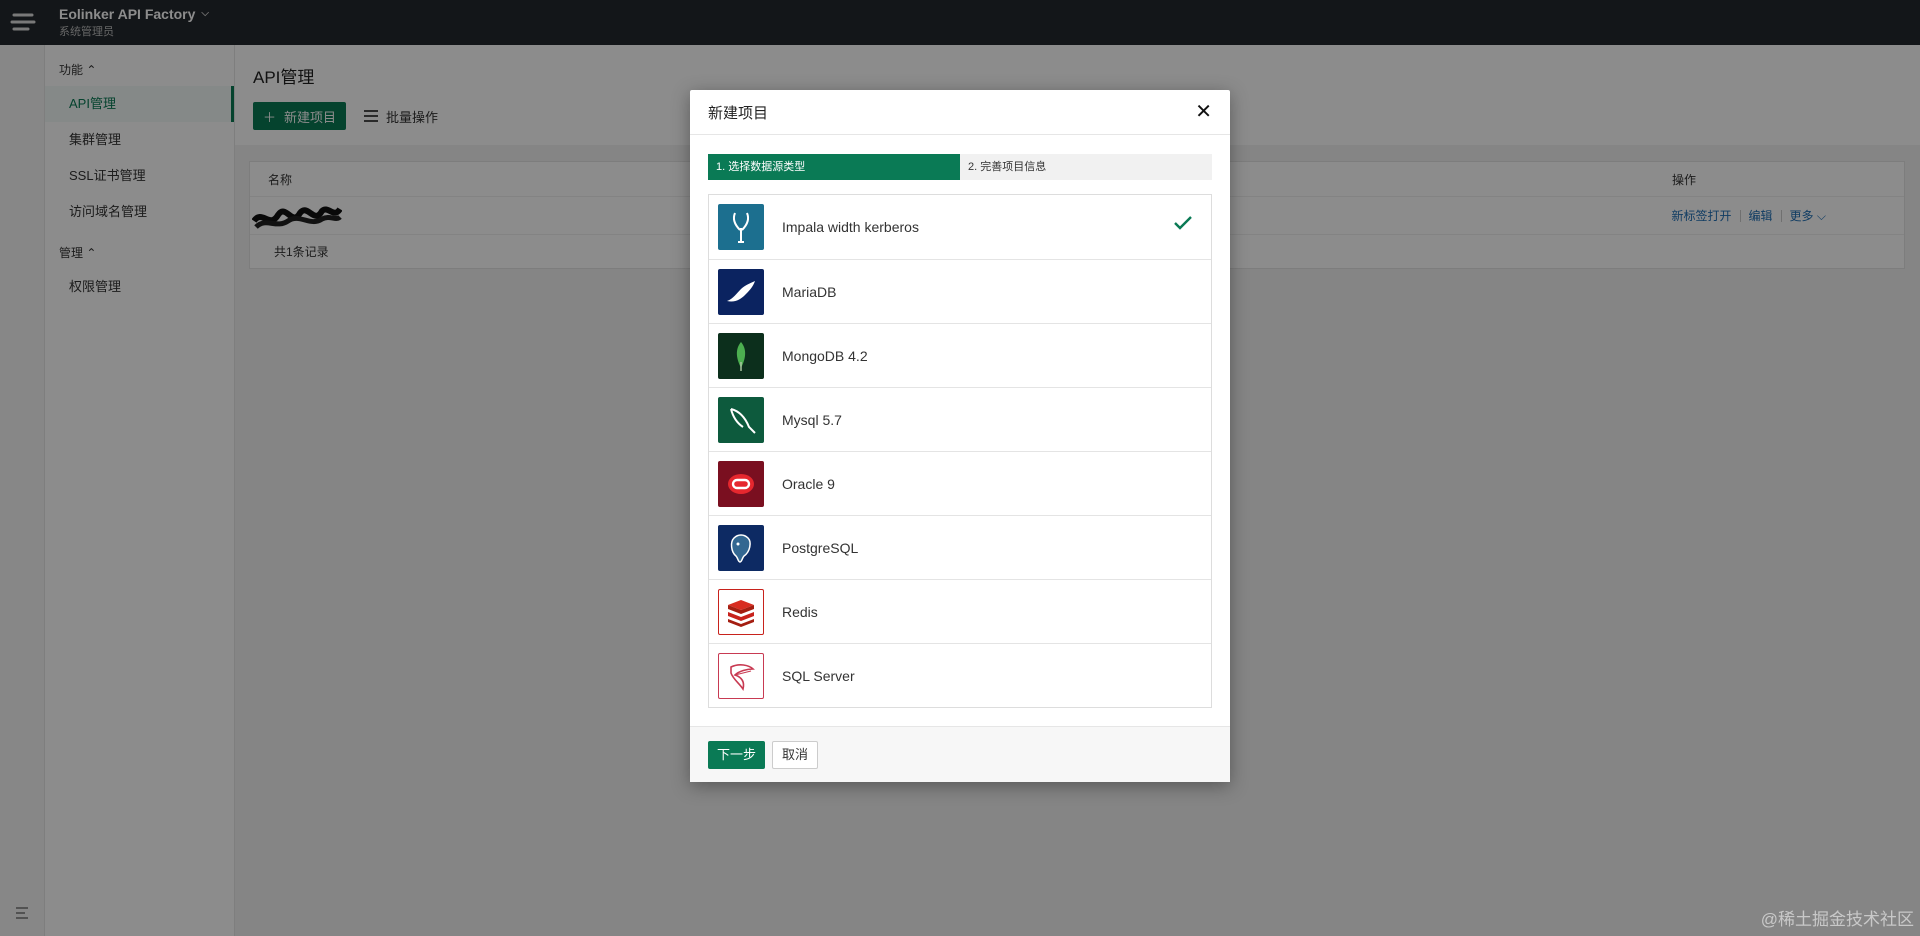 This screenshot has height=936, width=1920. What do you see at coordinates (960, 291) in the screenshot?
I see `datasource-option-mariadb: MariaDB` at bounding box center [960, 291].